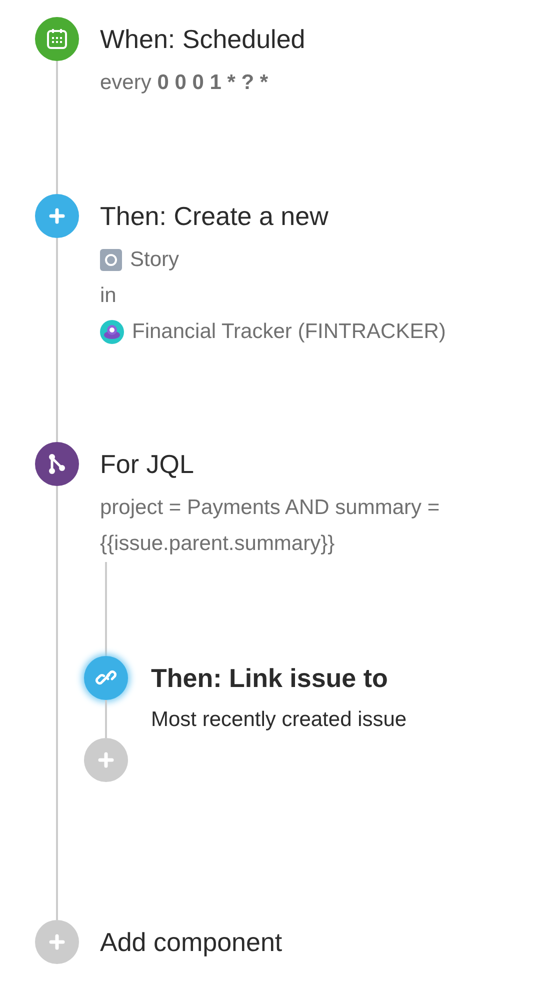 The image size is (552, 999). I want to click on connector-text: in, so click(109, 296).